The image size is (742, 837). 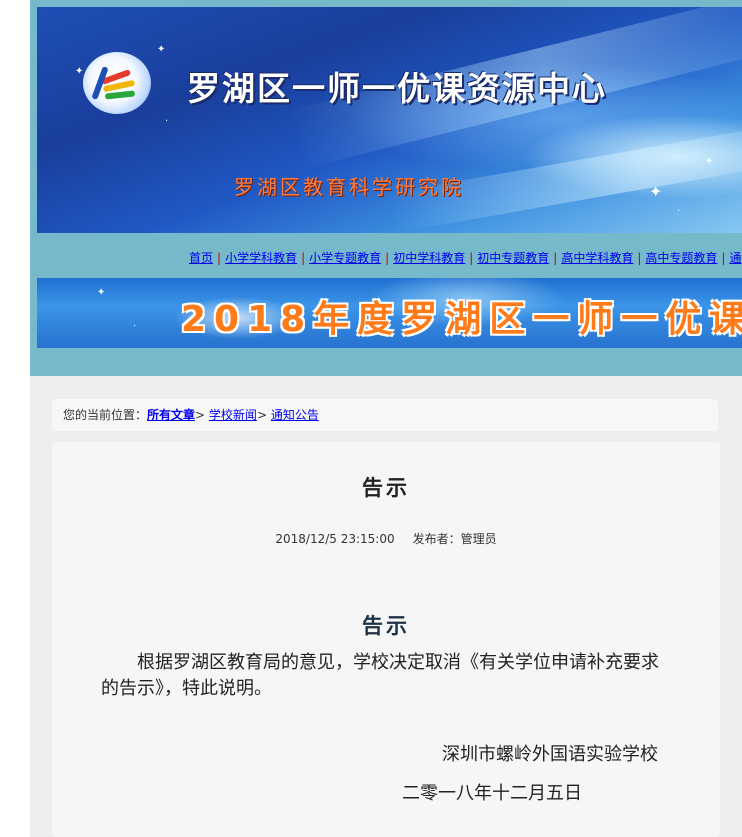 I want to click on article-author: 发布者：管理员, so click(x=454, y=539).